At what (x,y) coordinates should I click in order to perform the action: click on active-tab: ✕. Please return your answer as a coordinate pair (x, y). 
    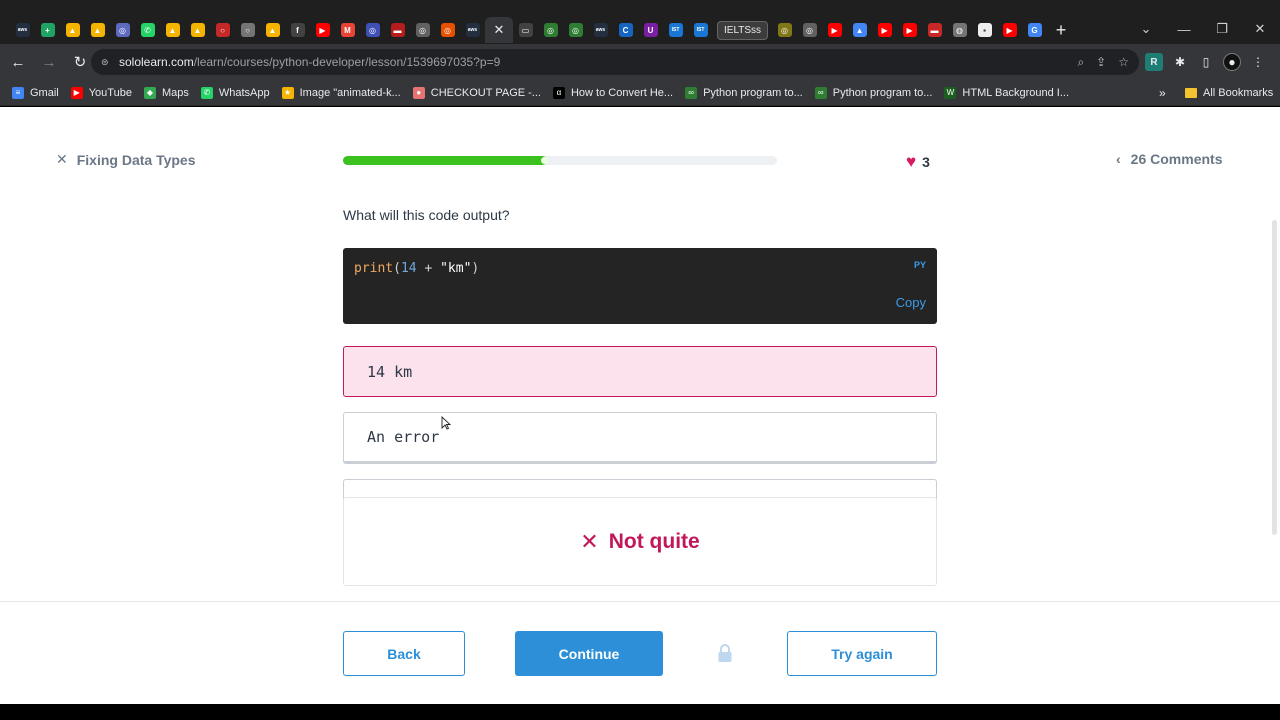
    Looking at the image, I should click on (499, 30).